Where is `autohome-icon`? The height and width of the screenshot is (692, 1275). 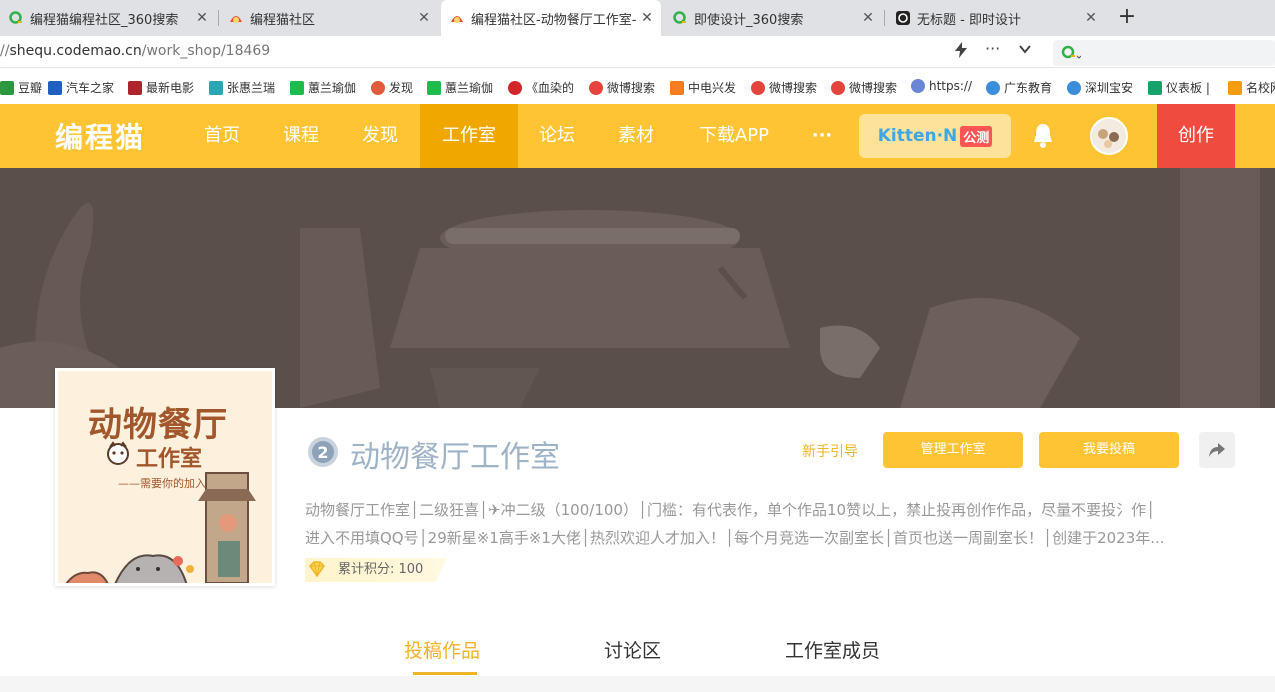 autohome-icon is located at coordinates (55, 87).